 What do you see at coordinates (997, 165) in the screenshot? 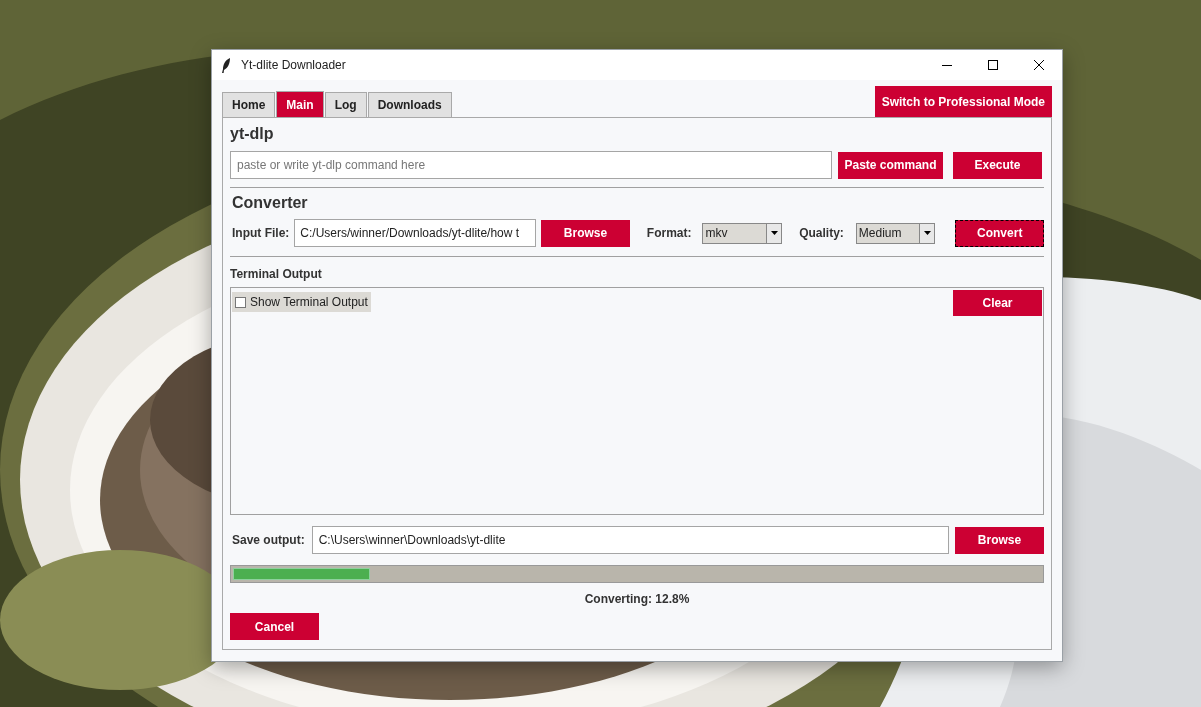
I see `execute-button: Execute` at bounding box center [997, 165].